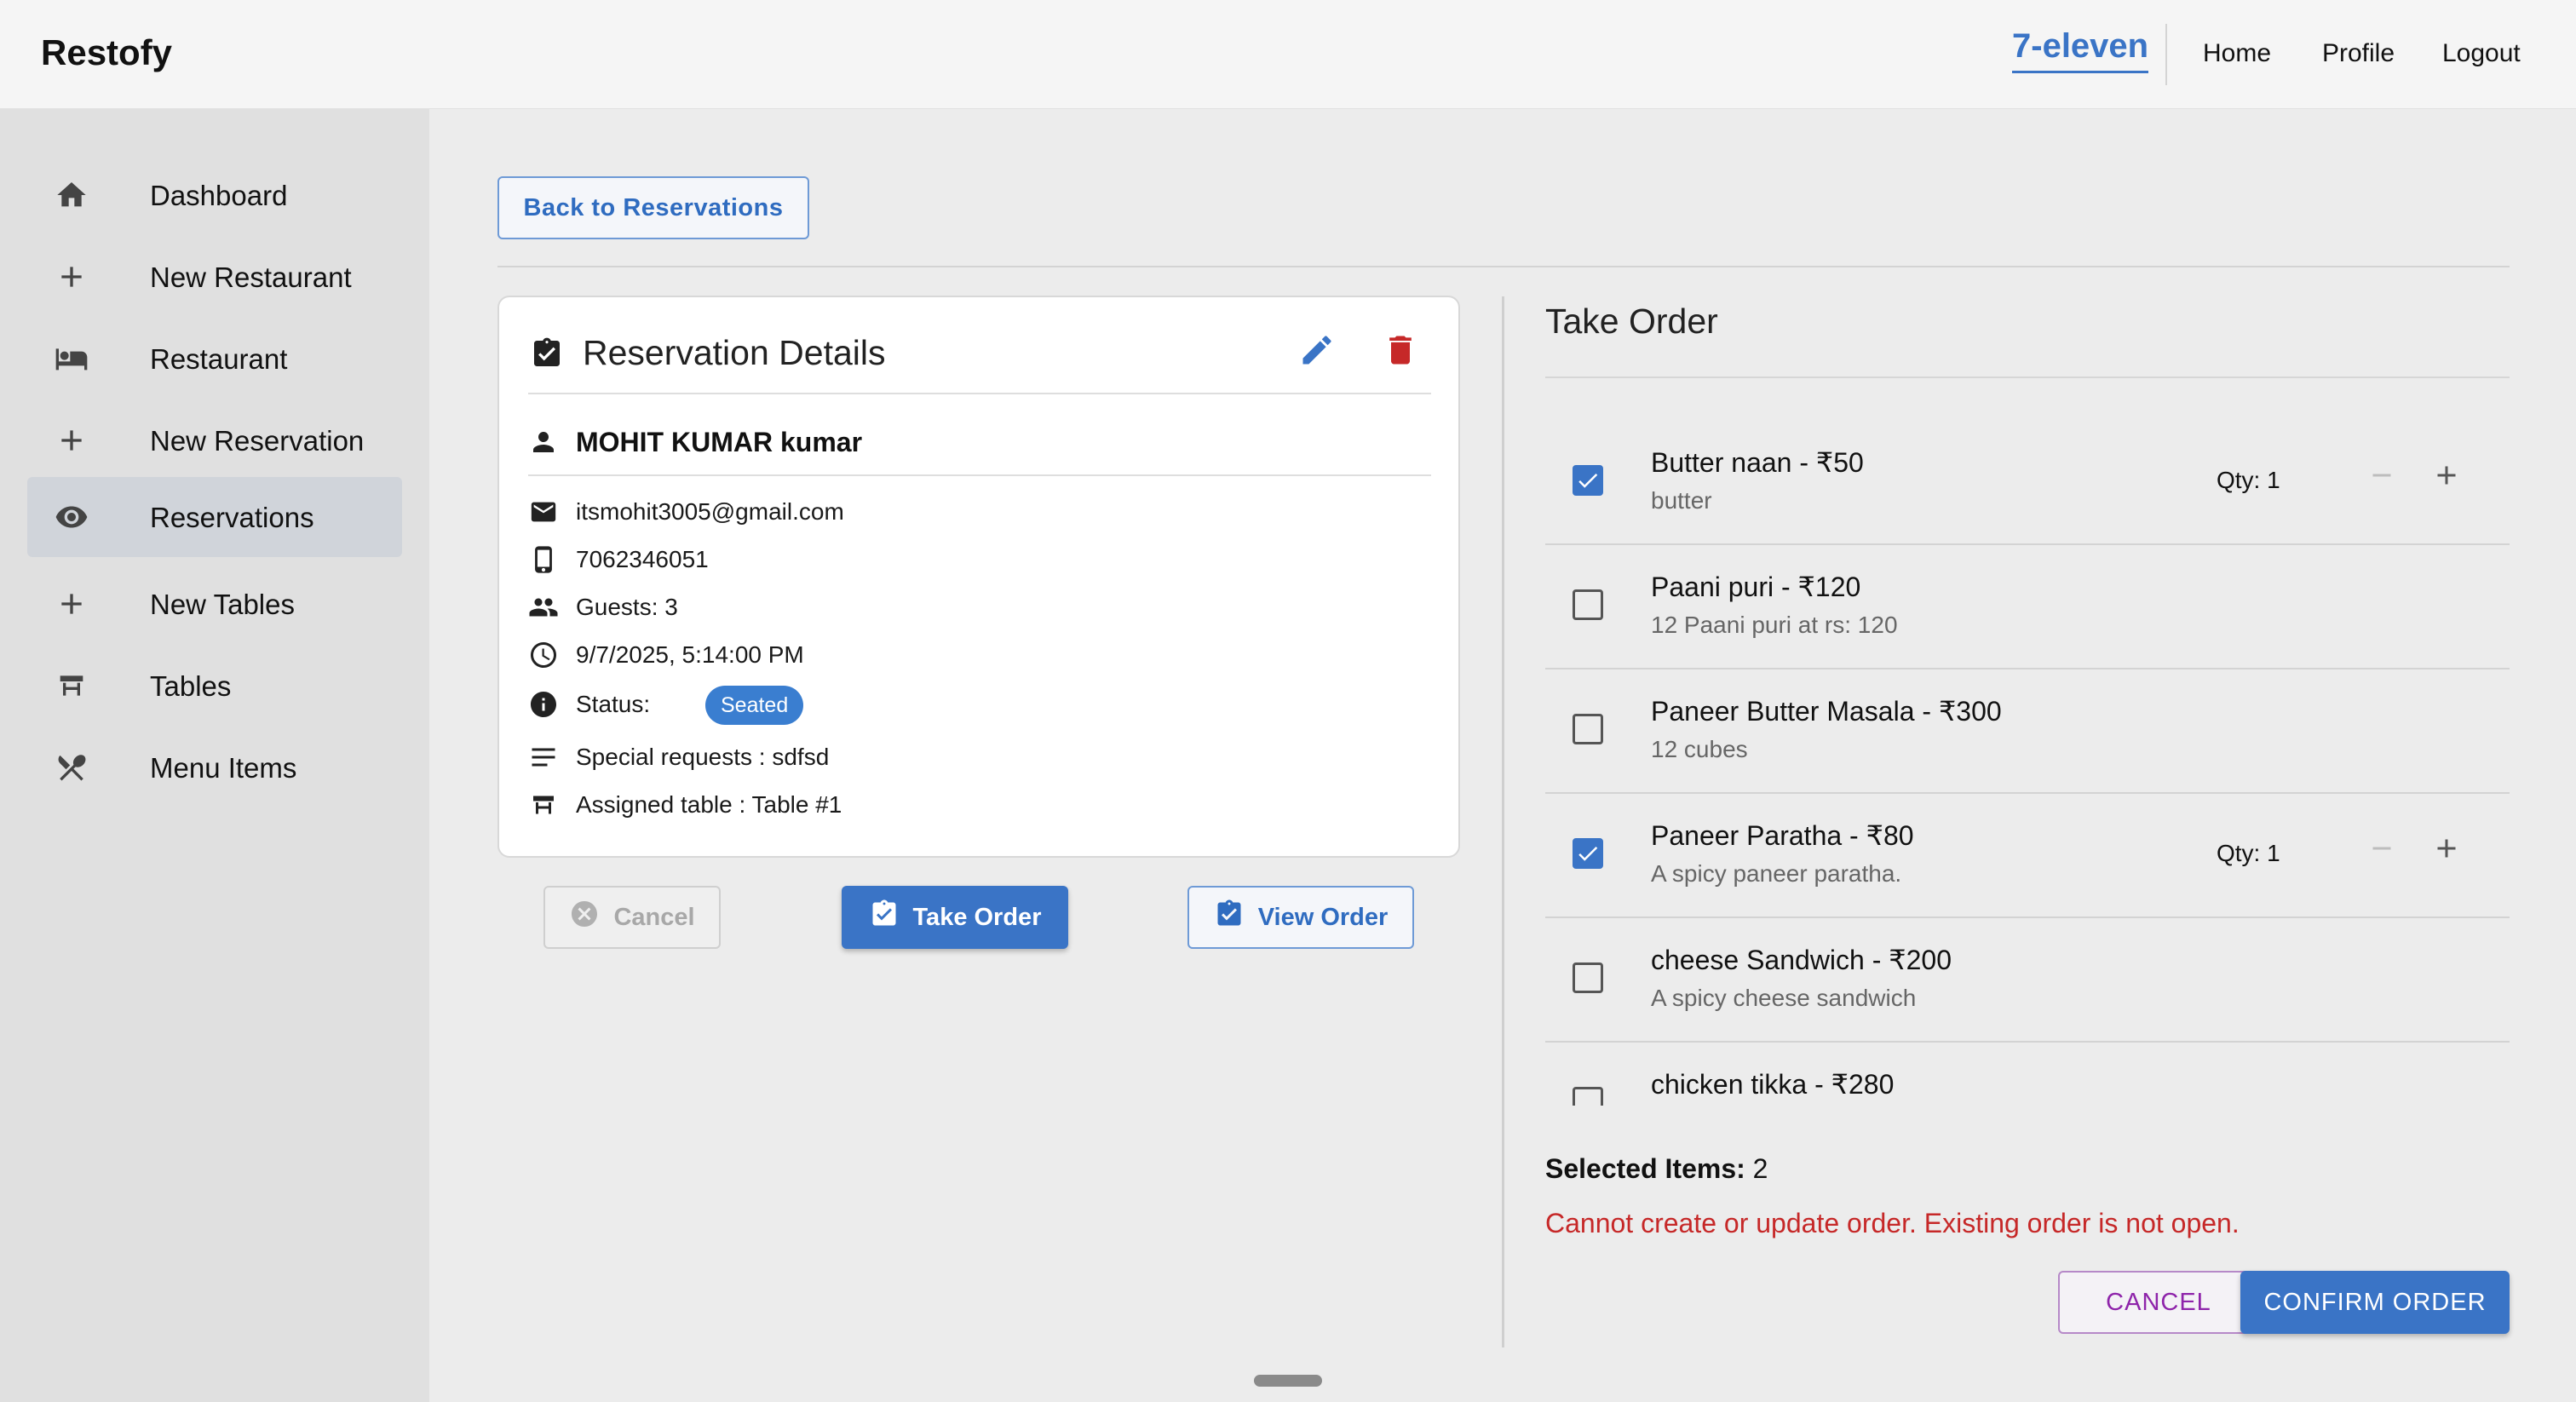 The image size is (2576, 1402). What do you see at coordinates (719, 442) in the screenshot?
I see `guest-name: MOHIT KUMAR kumar` at bounding box center [719, 442].